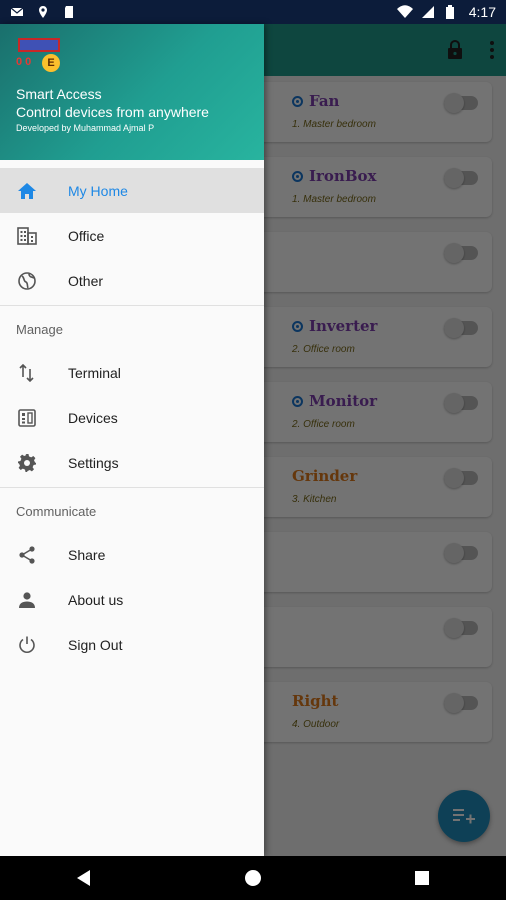 The width and height of the screenshot is (506, 900). I want to click on nav-item-label: My Home, so click(98, 190).